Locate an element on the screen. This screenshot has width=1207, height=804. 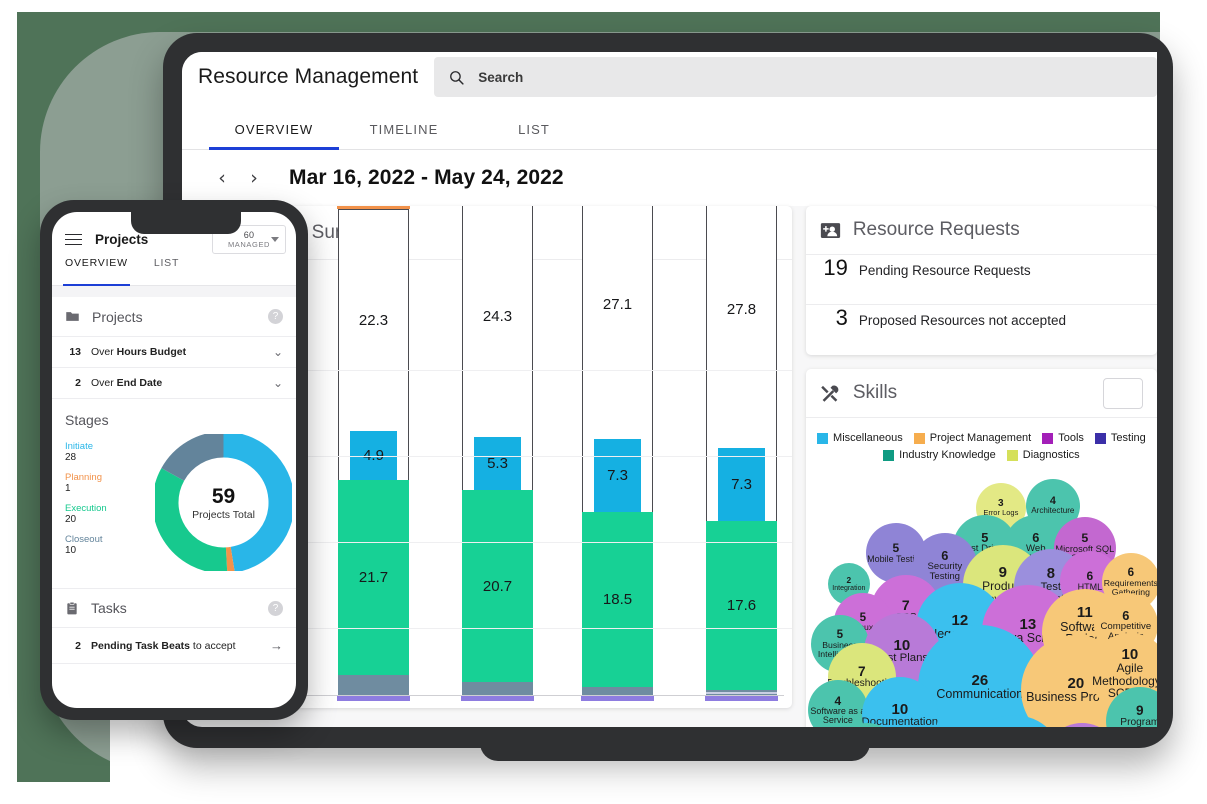
phone-section-divider is located at coordinates (174, 291).